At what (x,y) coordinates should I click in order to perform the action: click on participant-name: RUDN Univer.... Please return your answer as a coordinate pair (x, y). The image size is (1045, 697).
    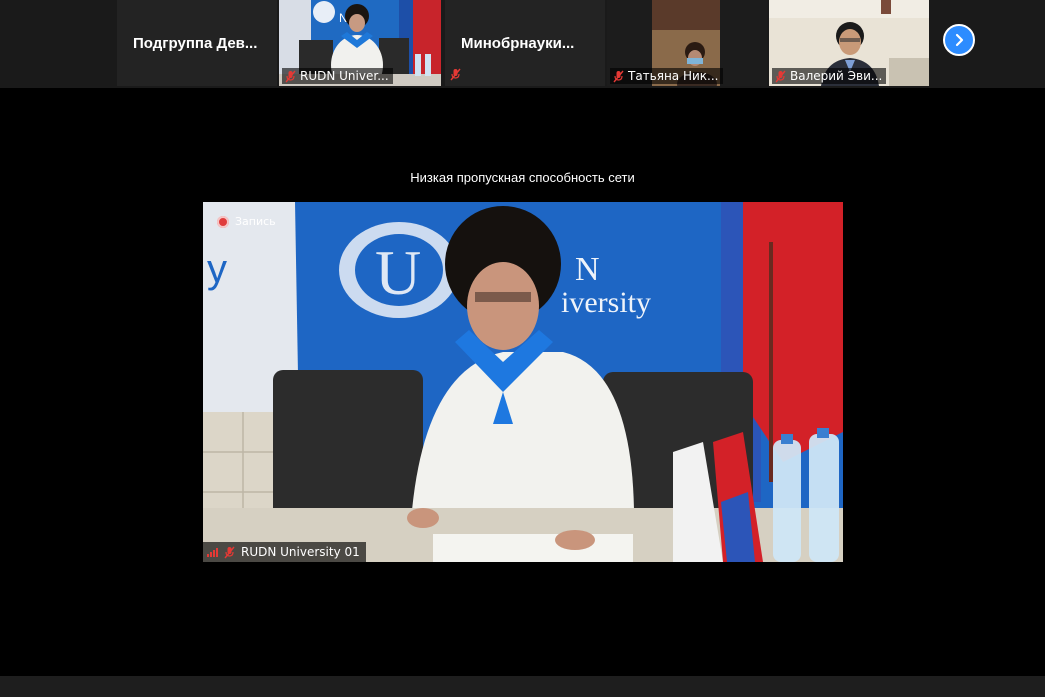
    Looking at the image, I should click on (344, 76).